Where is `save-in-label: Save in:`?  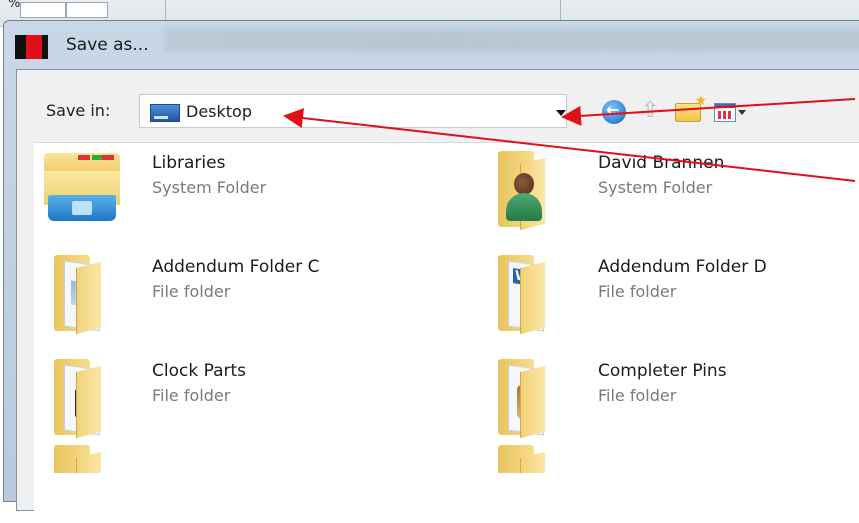 save-in-label: Save in: is located at coordinates (78, 110).